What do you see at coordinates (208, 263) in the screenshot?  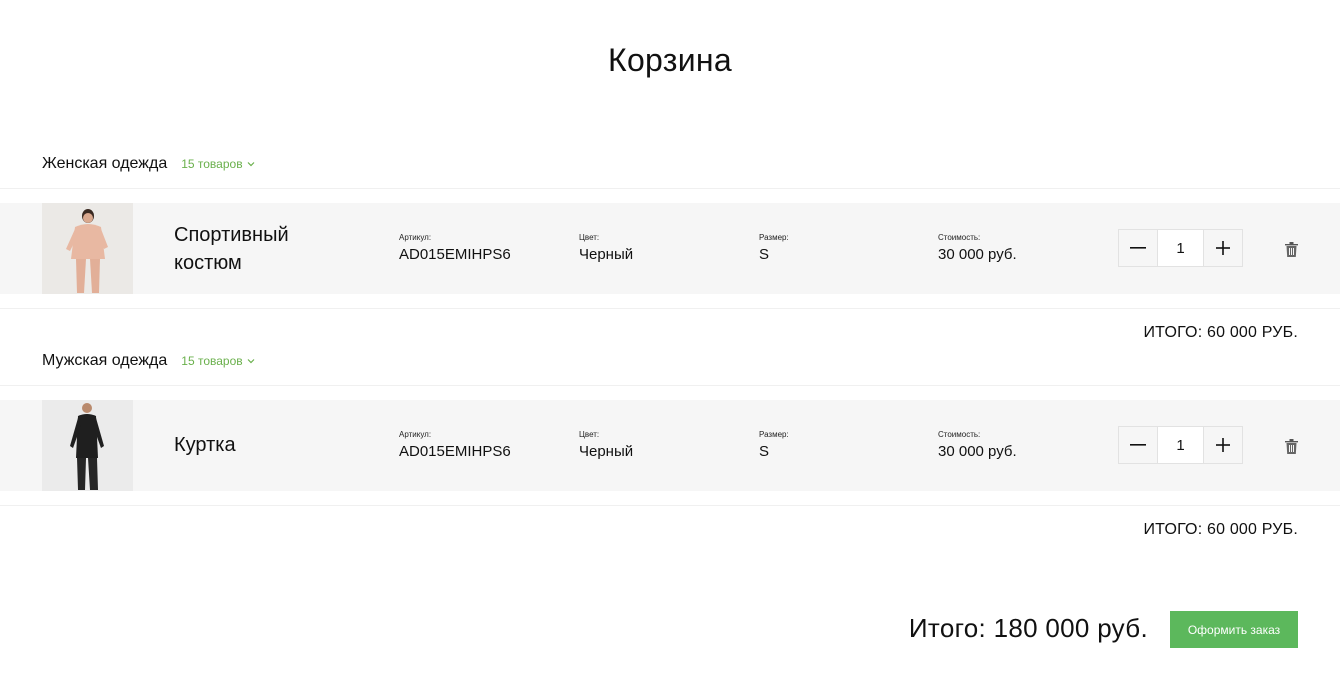 I see `product-name-line: костюм` at bounding box center [208, 263].